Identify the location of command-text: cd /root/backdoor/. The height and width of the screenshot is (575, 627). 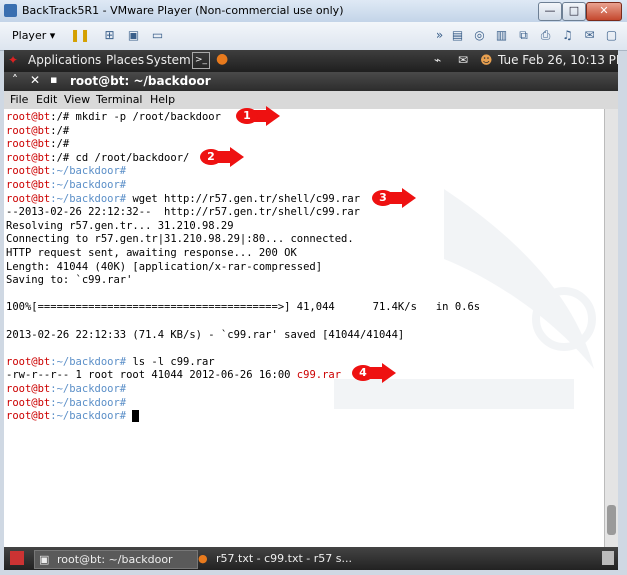
(129, 157).